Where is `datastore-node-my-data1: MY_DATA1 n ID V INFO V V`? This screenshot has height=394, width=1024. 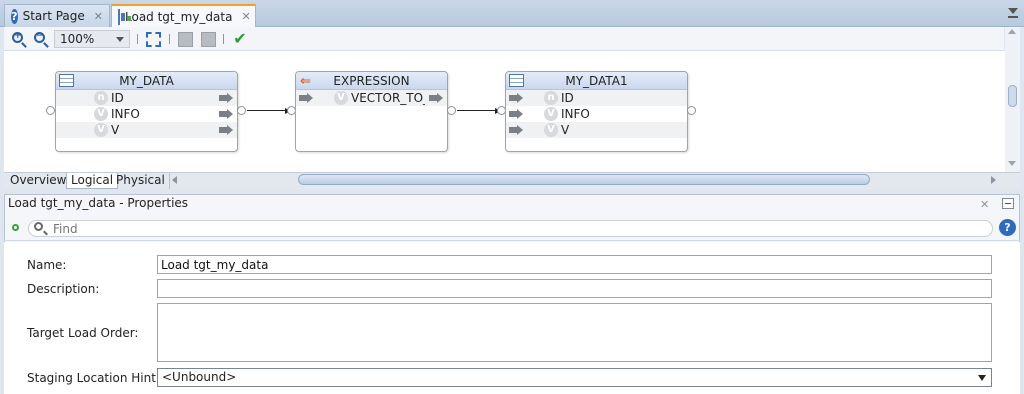 datastore-node-my-data1: MY_DATA1 n ID V INFO V V is located at coordinates (596, 111).